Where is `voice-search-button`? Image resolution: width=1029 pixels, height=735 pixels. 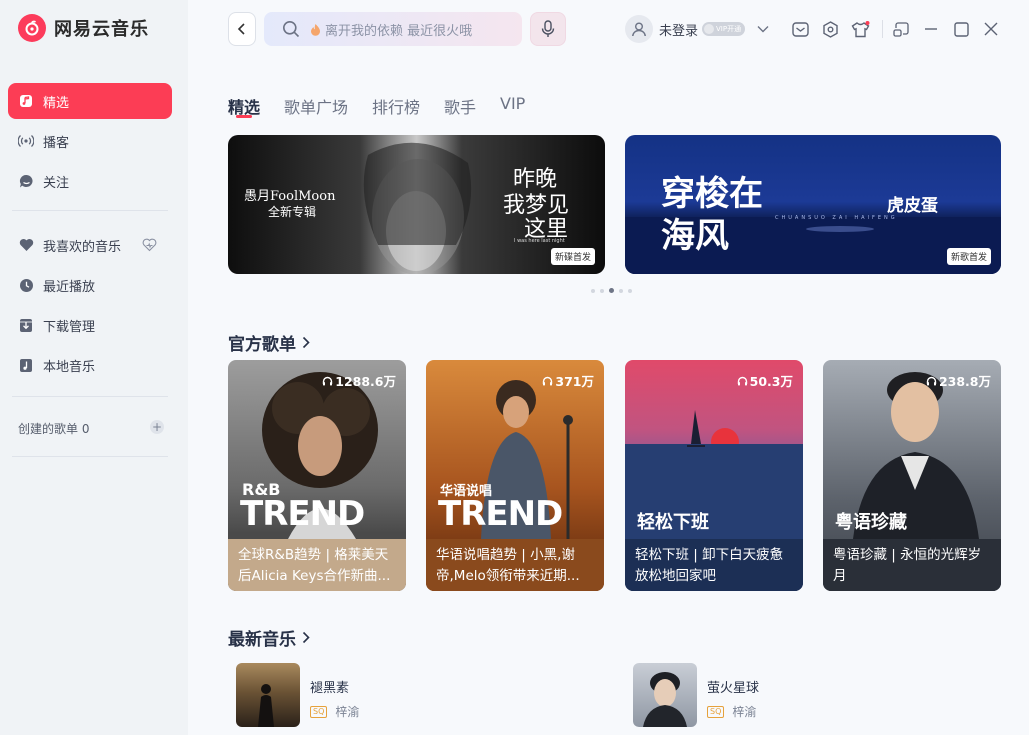 voice-search-button is located at coordinates (548, 29).